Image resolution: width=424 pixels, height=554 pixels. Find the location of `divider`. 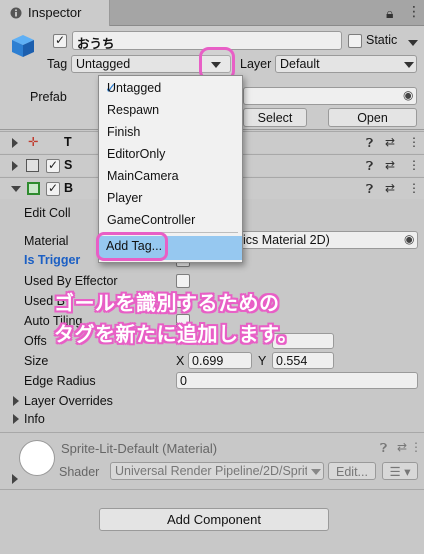

divider is located at coordinates (212, 489).